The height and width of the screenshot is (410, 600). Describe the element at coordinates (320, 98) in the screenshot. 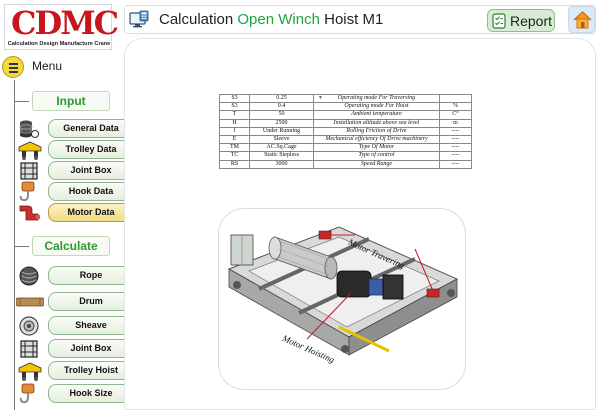

I see `dropdown-arrow-icon: ▼` at that location.